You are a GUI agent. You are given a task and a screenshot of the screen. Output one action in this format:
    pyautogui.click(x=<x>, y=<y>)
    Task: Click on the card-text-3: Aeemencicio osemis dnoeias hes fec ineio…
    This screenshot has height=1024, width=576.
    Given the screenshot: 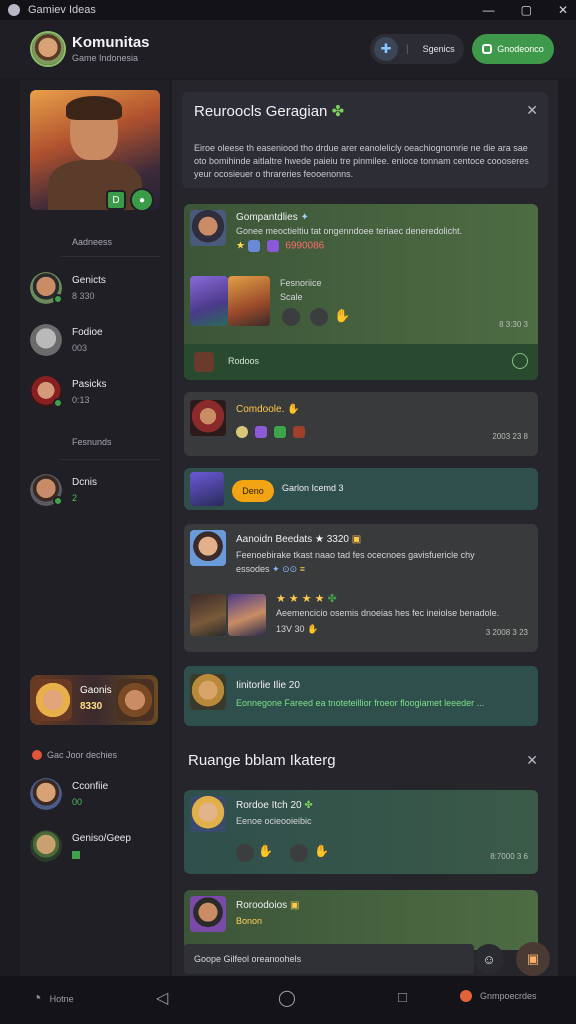 What is the action you would take?
    pyautogui.click(x=388, y=613)
    